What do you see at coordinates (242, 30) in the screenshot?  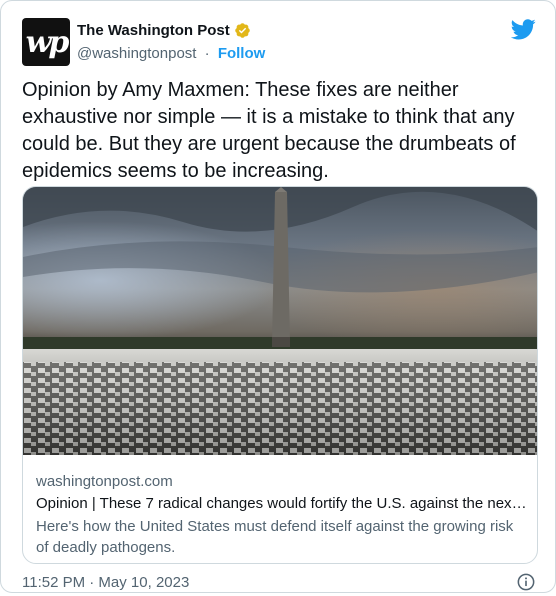 I see `verified-badge-icon` at bounding box center [242, 30].